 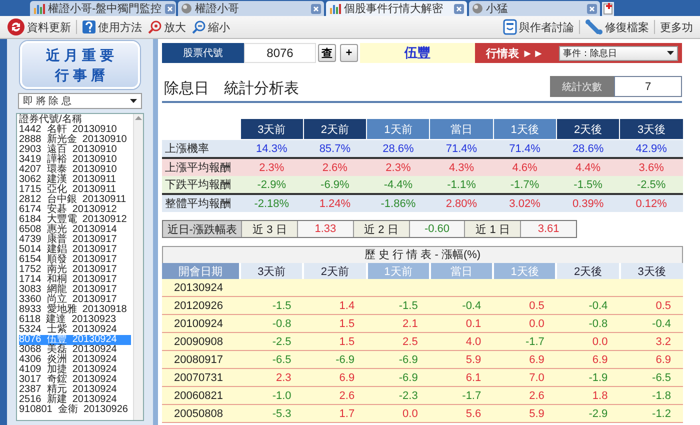 What do you see at coordinates (524, 149) in the screenshot?
I see `table-cell: 71.4%` at bounding box center [524, 149].